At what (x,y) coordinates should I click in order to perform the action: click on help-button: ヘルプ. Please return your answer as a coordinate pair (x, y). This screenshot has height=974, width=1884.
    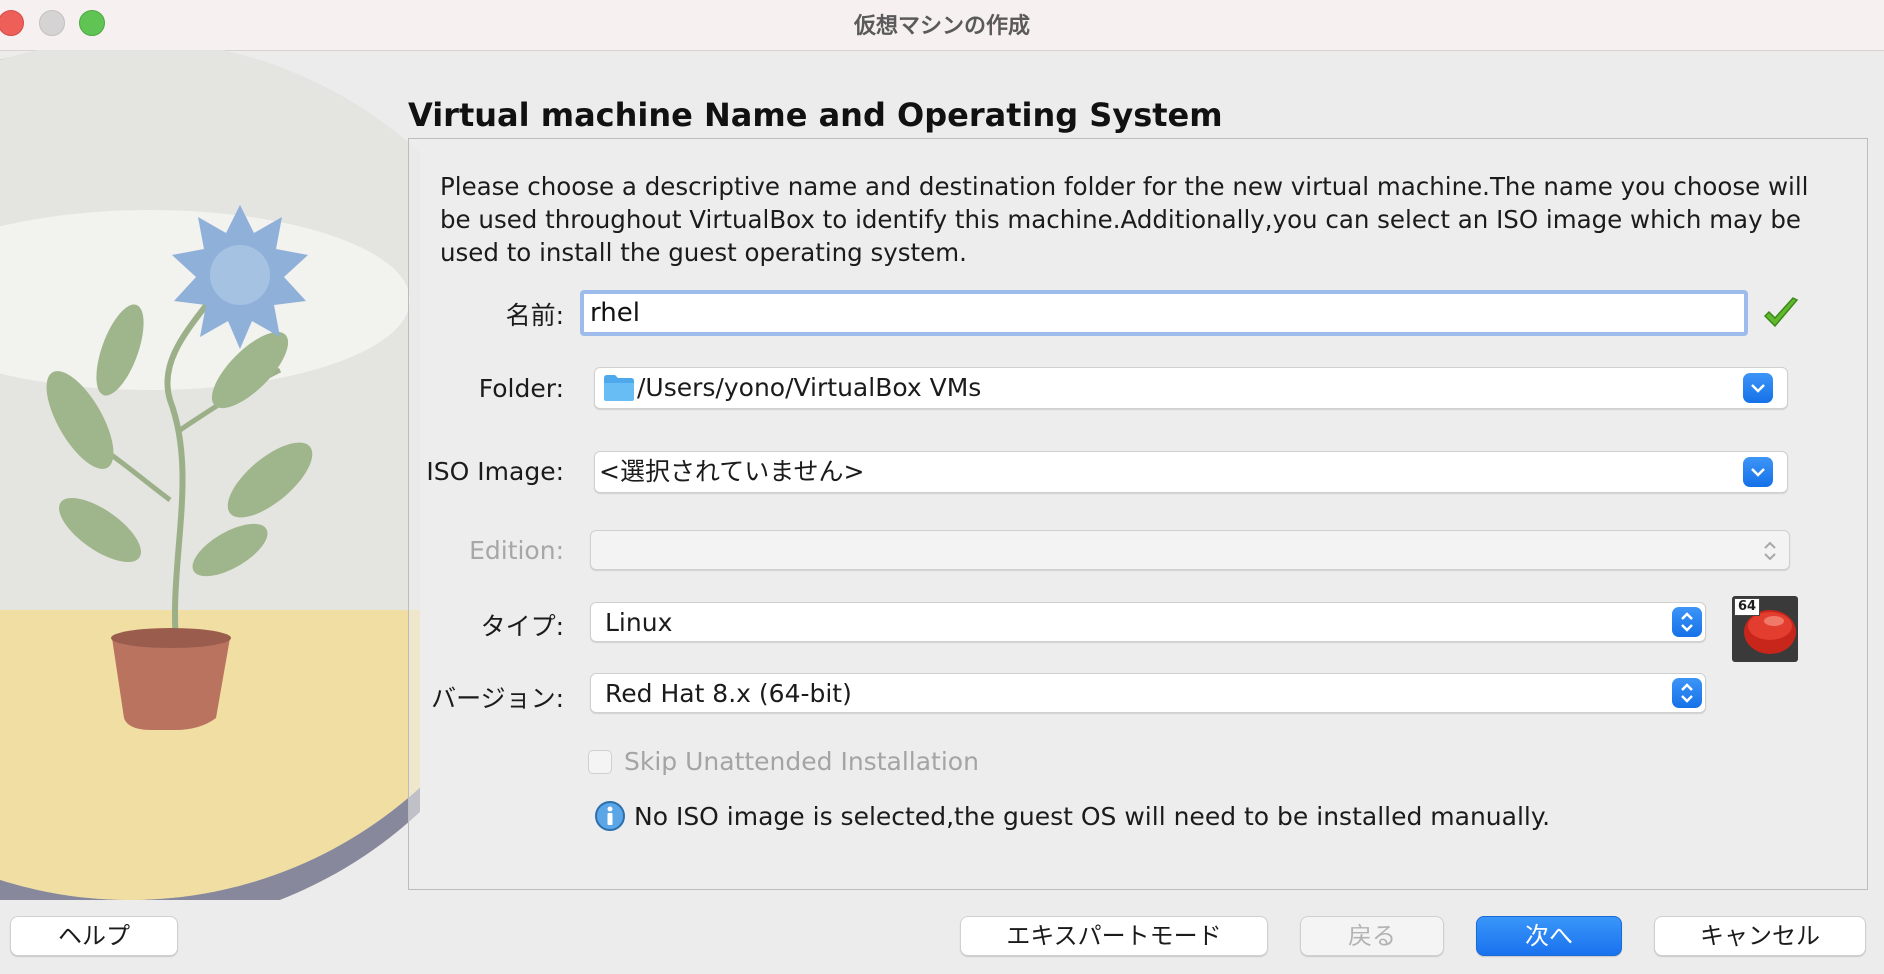
    Looking at the image, I should click on (94, 936).